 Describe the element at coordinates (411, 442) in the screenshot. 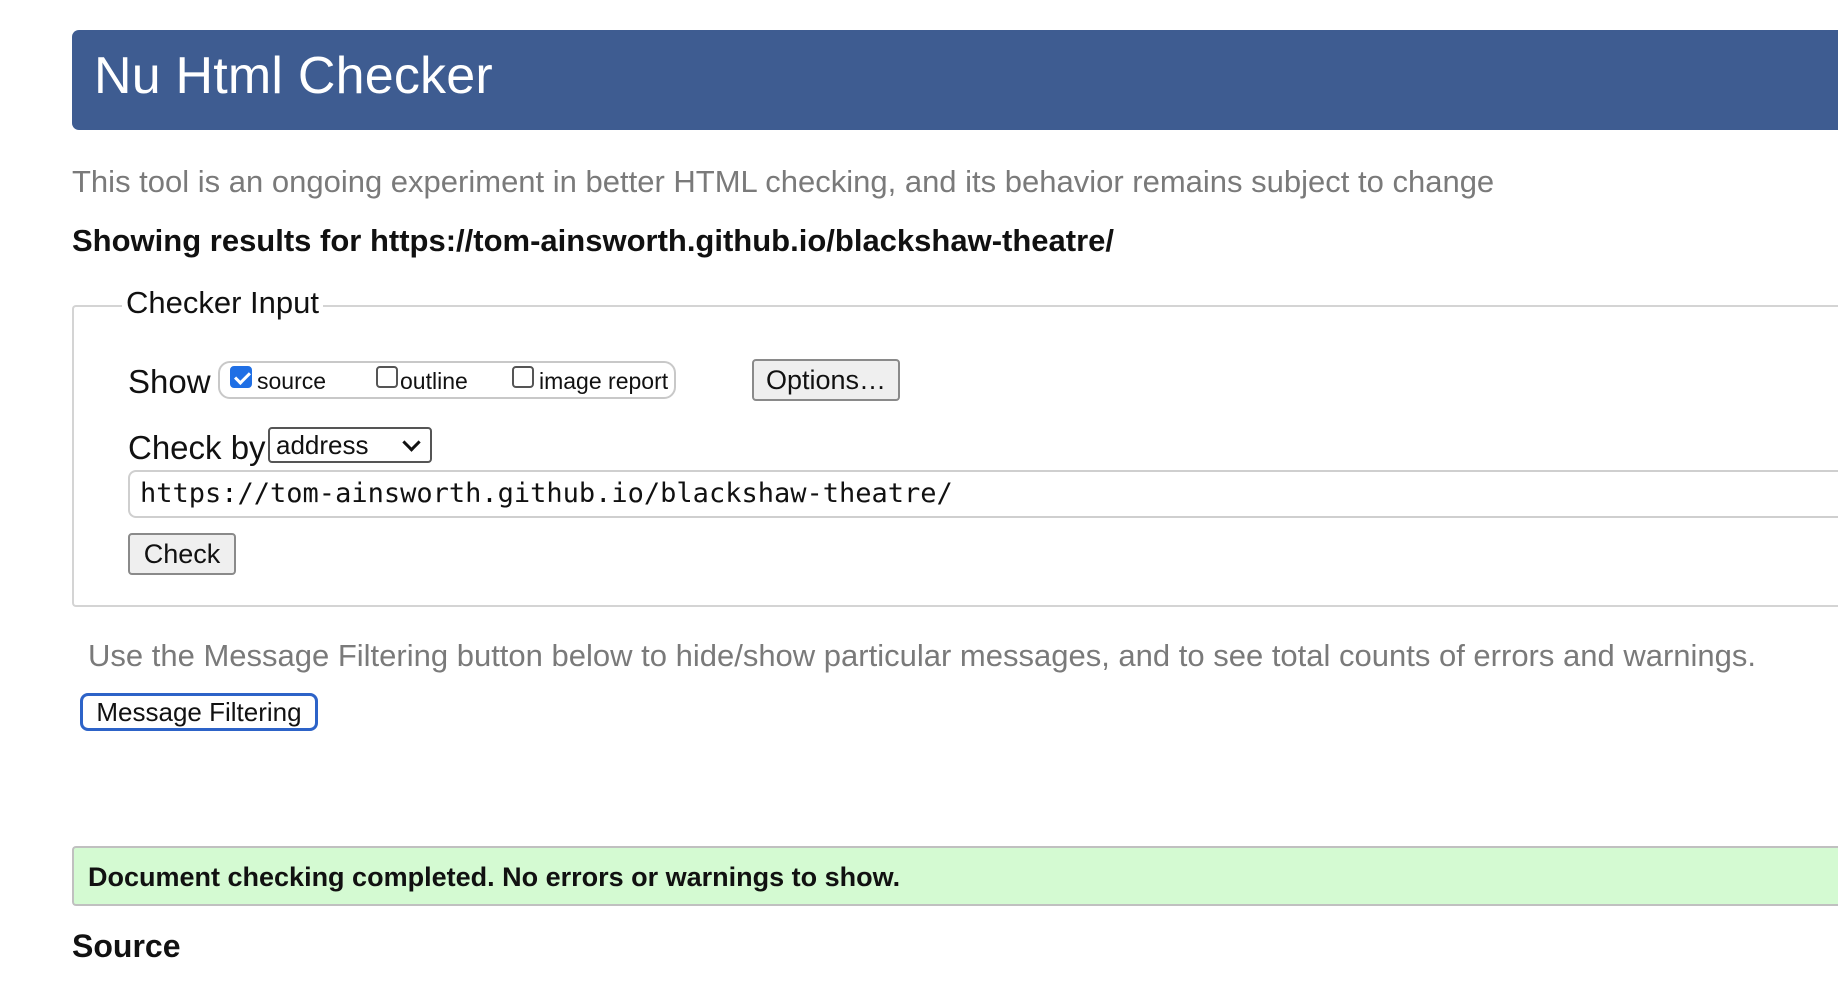

I see `chevron-down-icon` at that location.